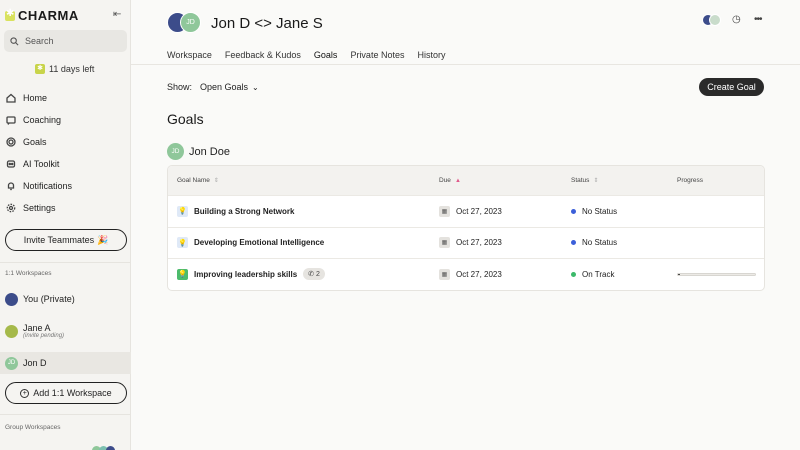 Image resolution: width=800 pixels, height=450 pixels. I want to click on invite-teammates-button: Invite Teammates 🎉, so click(66, 240).